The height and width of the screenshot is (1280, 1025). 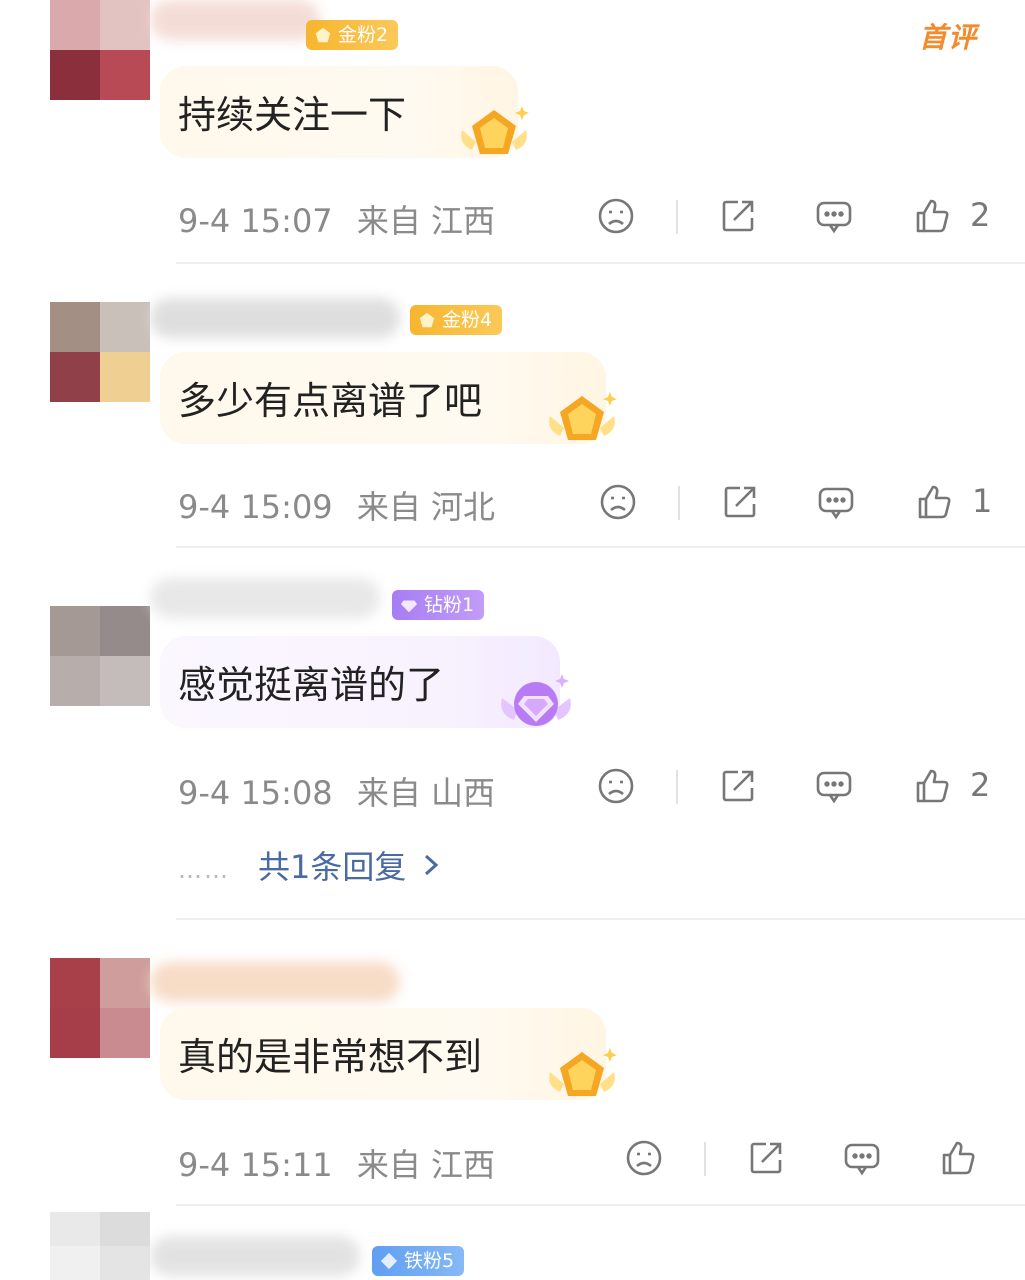 I want to click on comment-bubble: 多少有点离谱了吧, so click(x=388, y=398).